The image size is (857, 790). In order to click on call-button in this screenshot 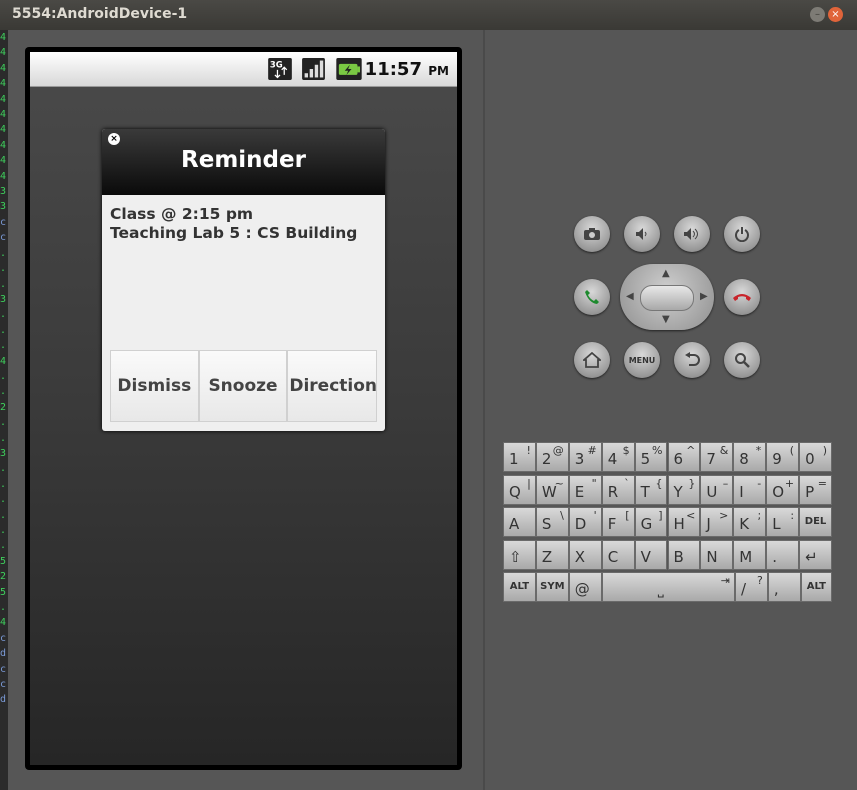, I will do `click(592, 297)`.